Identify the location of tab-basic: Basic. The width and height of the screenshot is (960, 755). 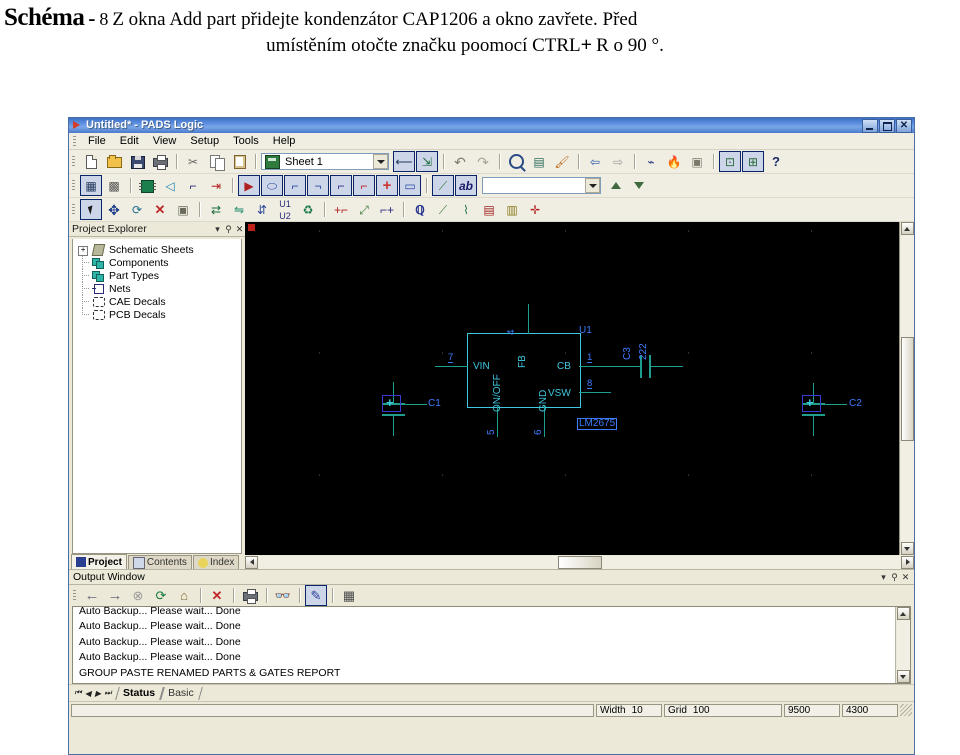
(181, 693).